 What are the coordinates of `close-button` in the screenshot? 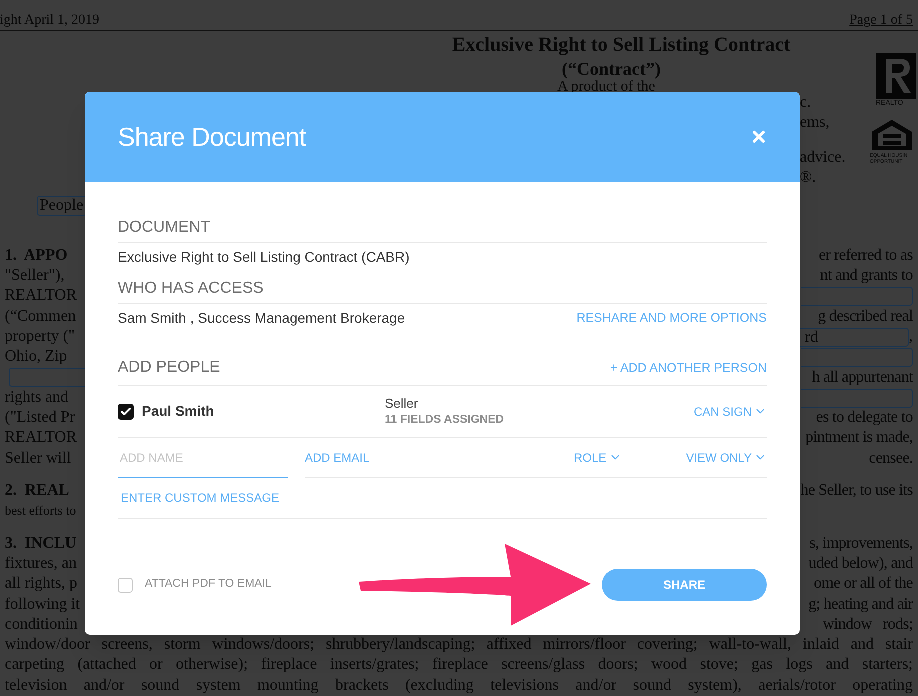 It's located at (759, 137).